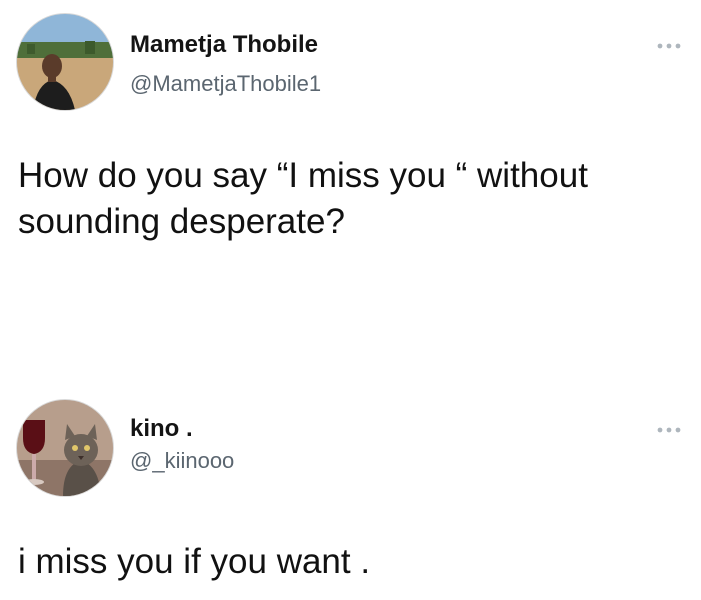 This screenshot has height=600, width=701. I want to click on tweet-text: i miss you if you want ., so click(348, 562).